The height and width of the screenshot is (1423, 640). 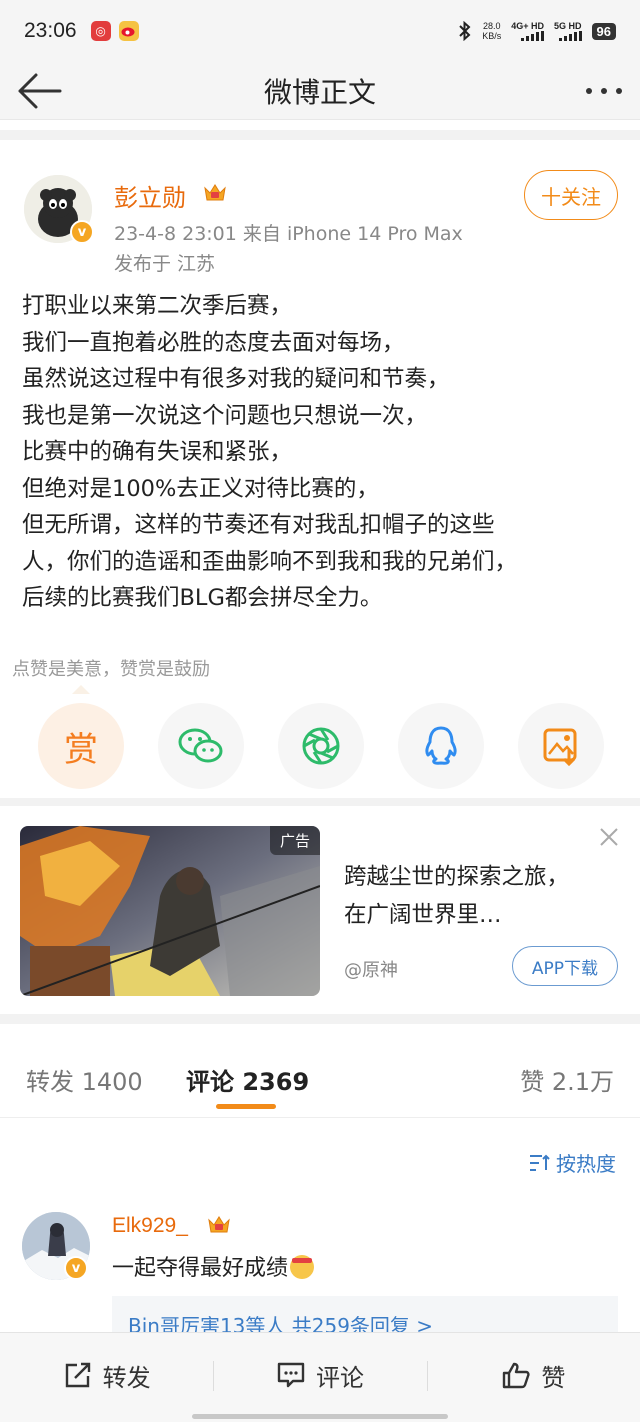 I want to click on ad-source: @原神, so click(x=371, y=969).